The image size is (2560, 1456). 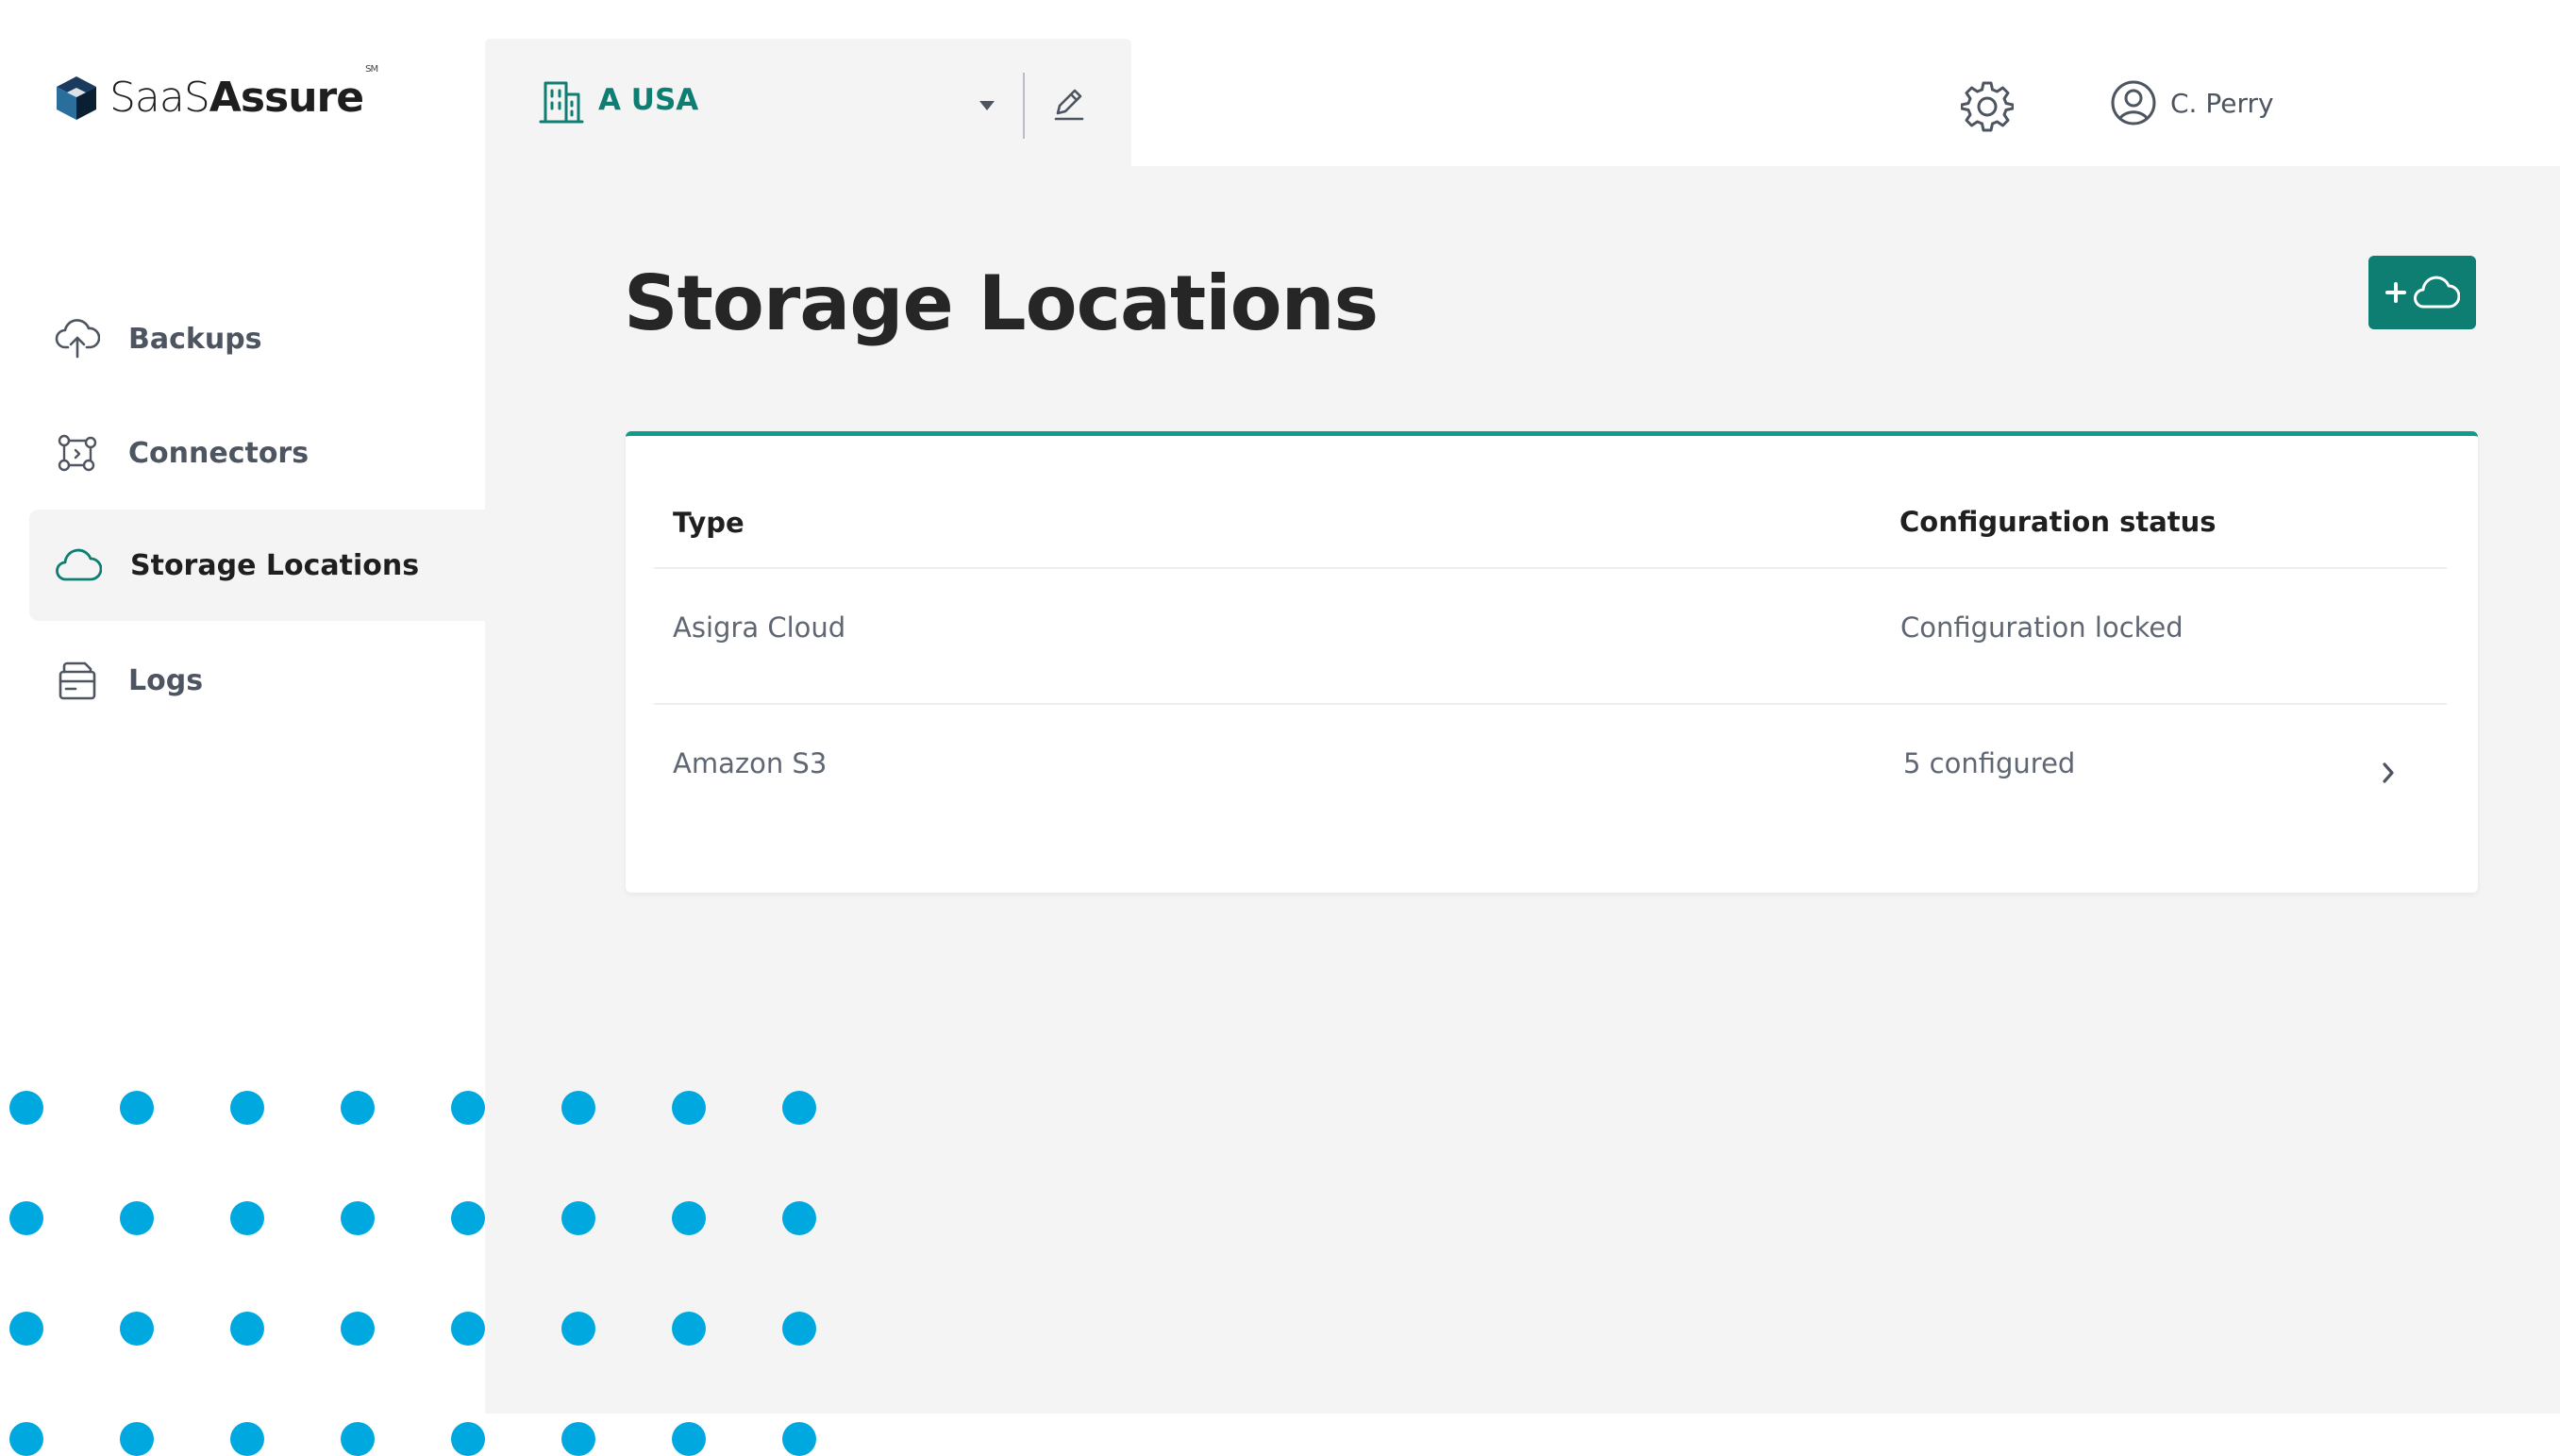 What do you see at coordinates (1989, 763) in the screenshot?
I see `row-status: 5 configured` at bounding box center [1989, 763].